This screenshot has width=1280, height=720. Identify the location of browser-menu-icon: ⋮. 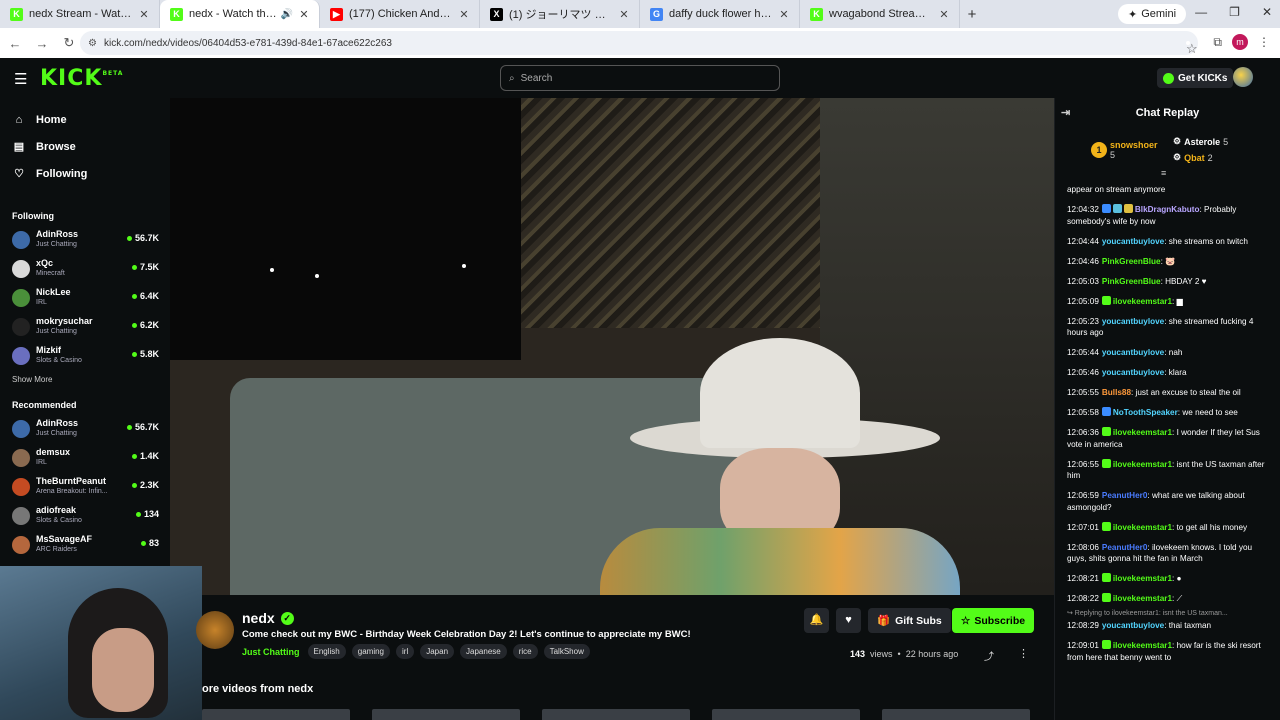
(1264, 42).